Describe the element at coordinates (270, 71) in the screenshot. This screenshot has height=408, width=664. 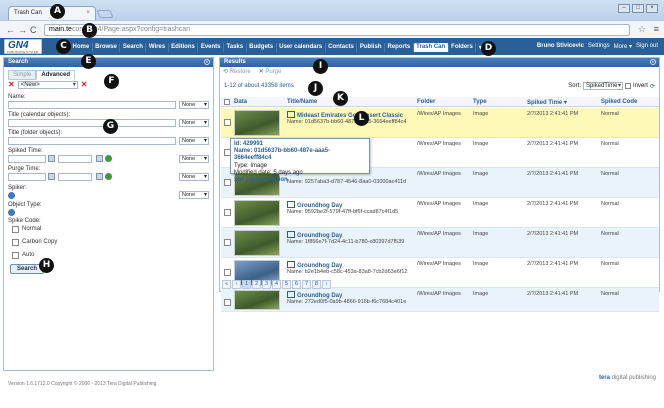
I see `purge-button: ✕ Purge` at that location.